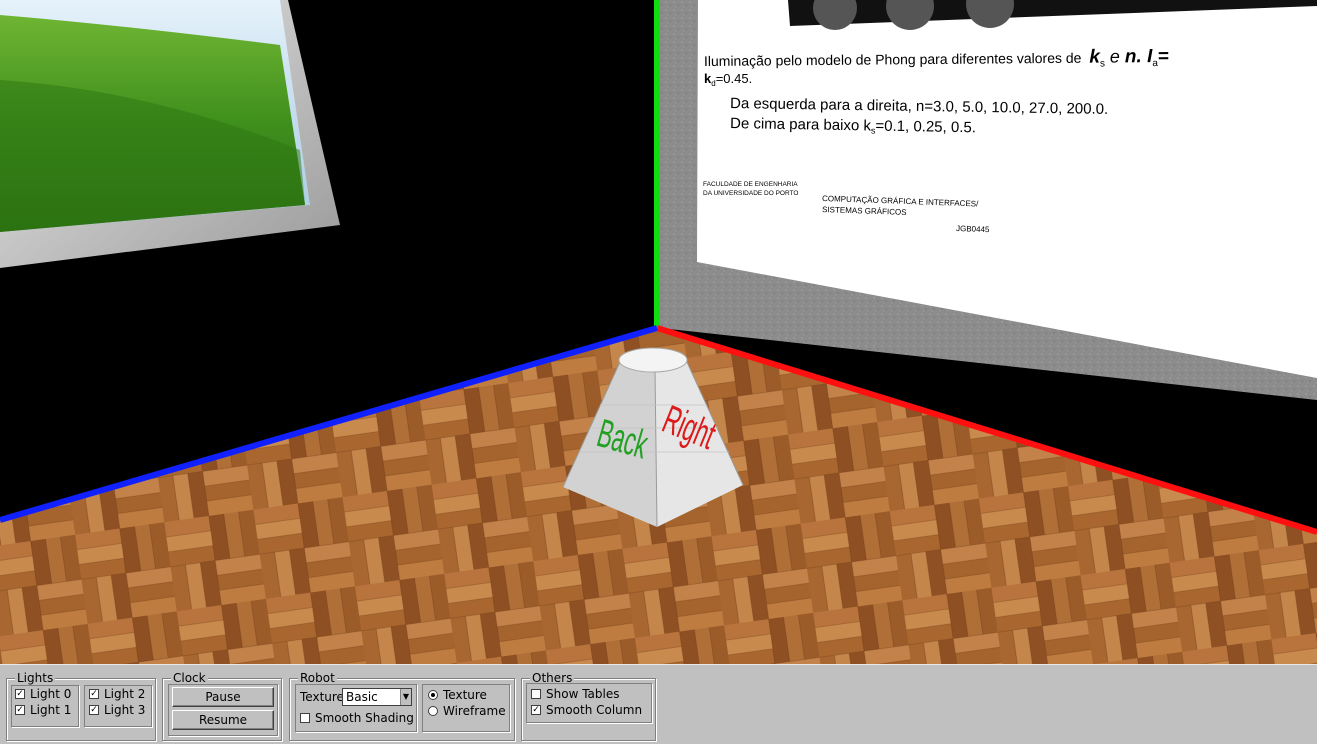 This screenshot has width=1317, height=744. I want to click on texture-select: Basic ▼, so click(377, 697).